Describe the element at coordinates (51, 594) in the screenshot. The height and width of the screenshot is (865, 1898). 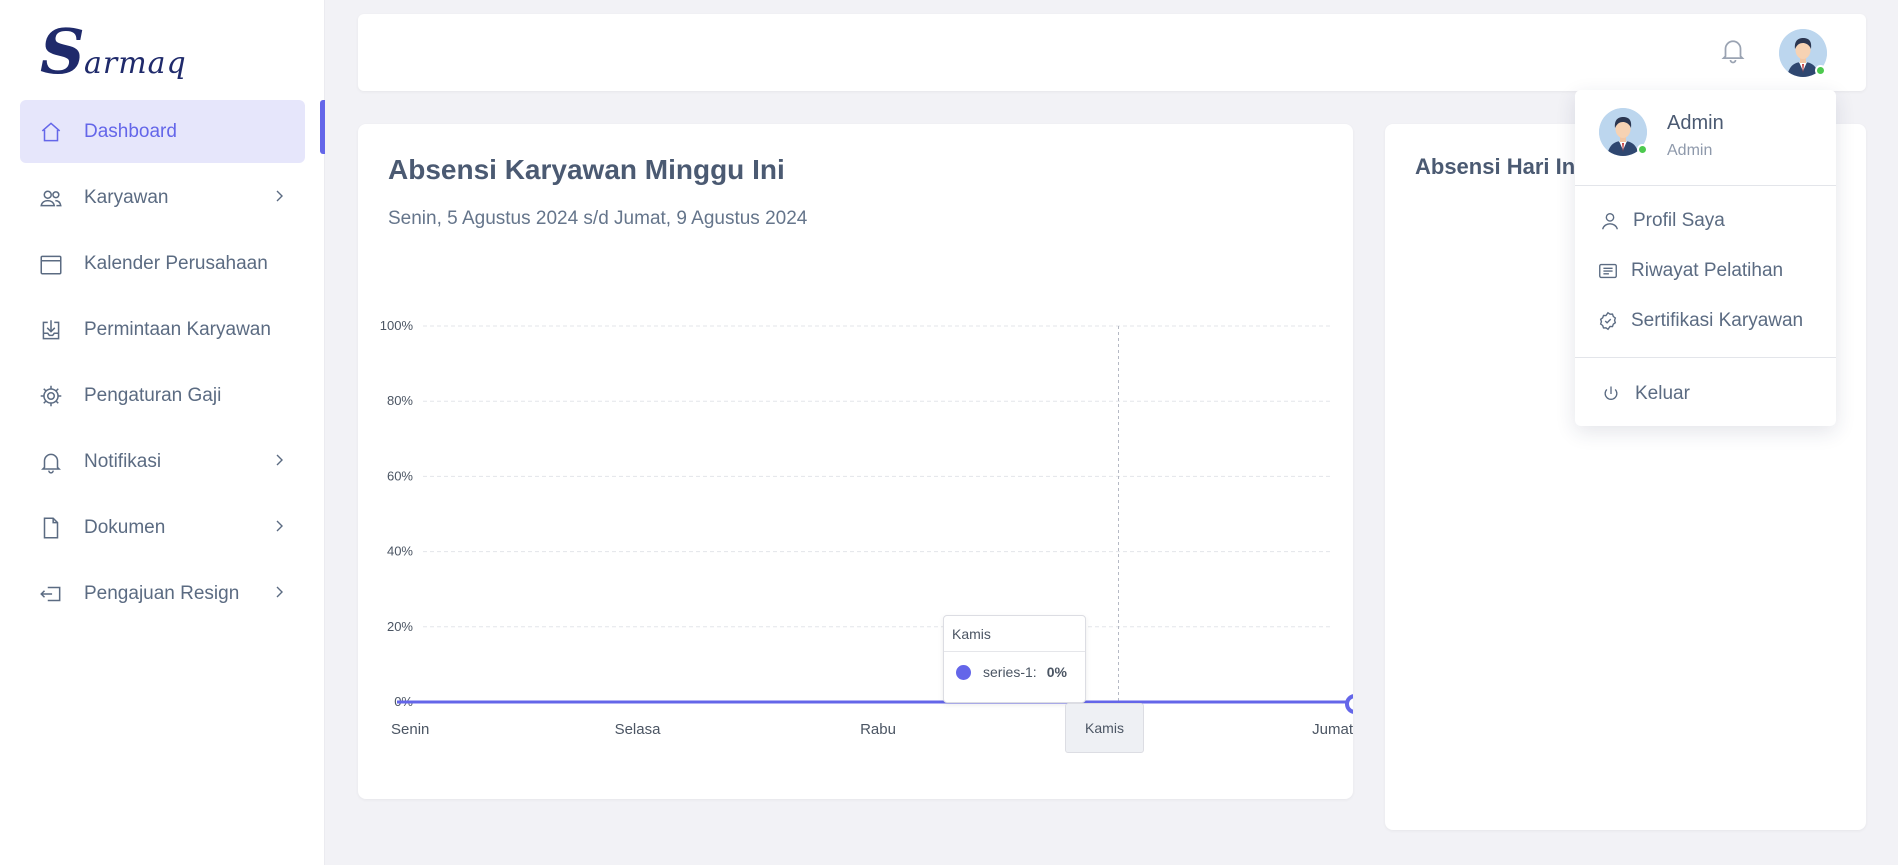
I see `exit-icon` at that location.